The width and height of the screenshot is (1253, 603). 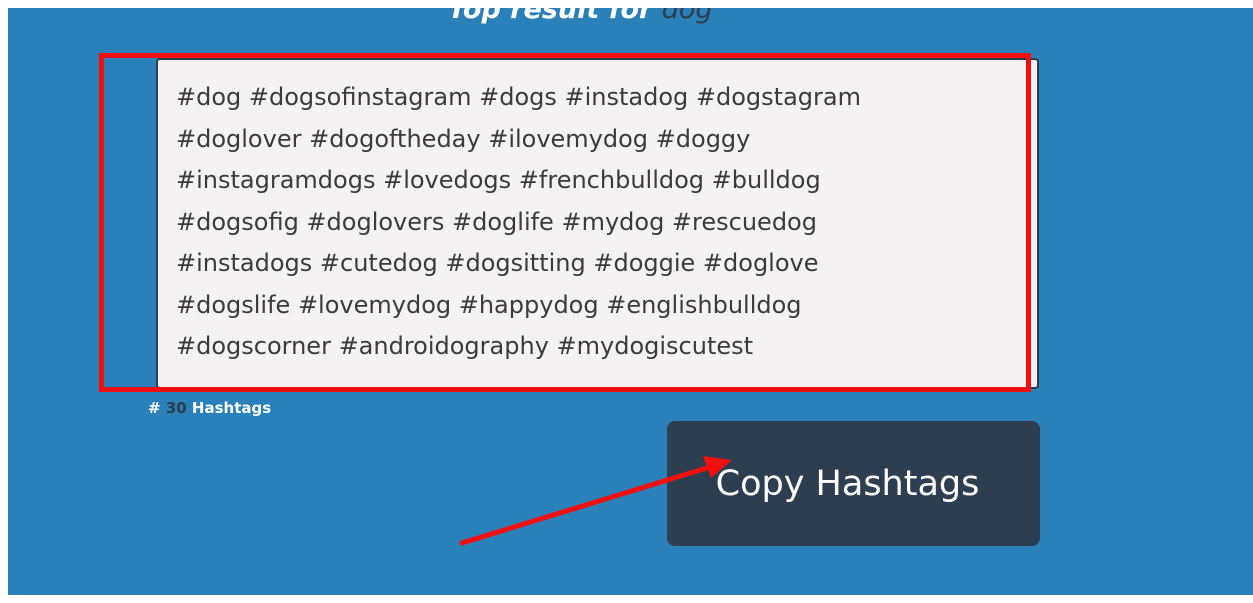 I want to click on hashtag-count-number: 30, so click(x=176, y=408).